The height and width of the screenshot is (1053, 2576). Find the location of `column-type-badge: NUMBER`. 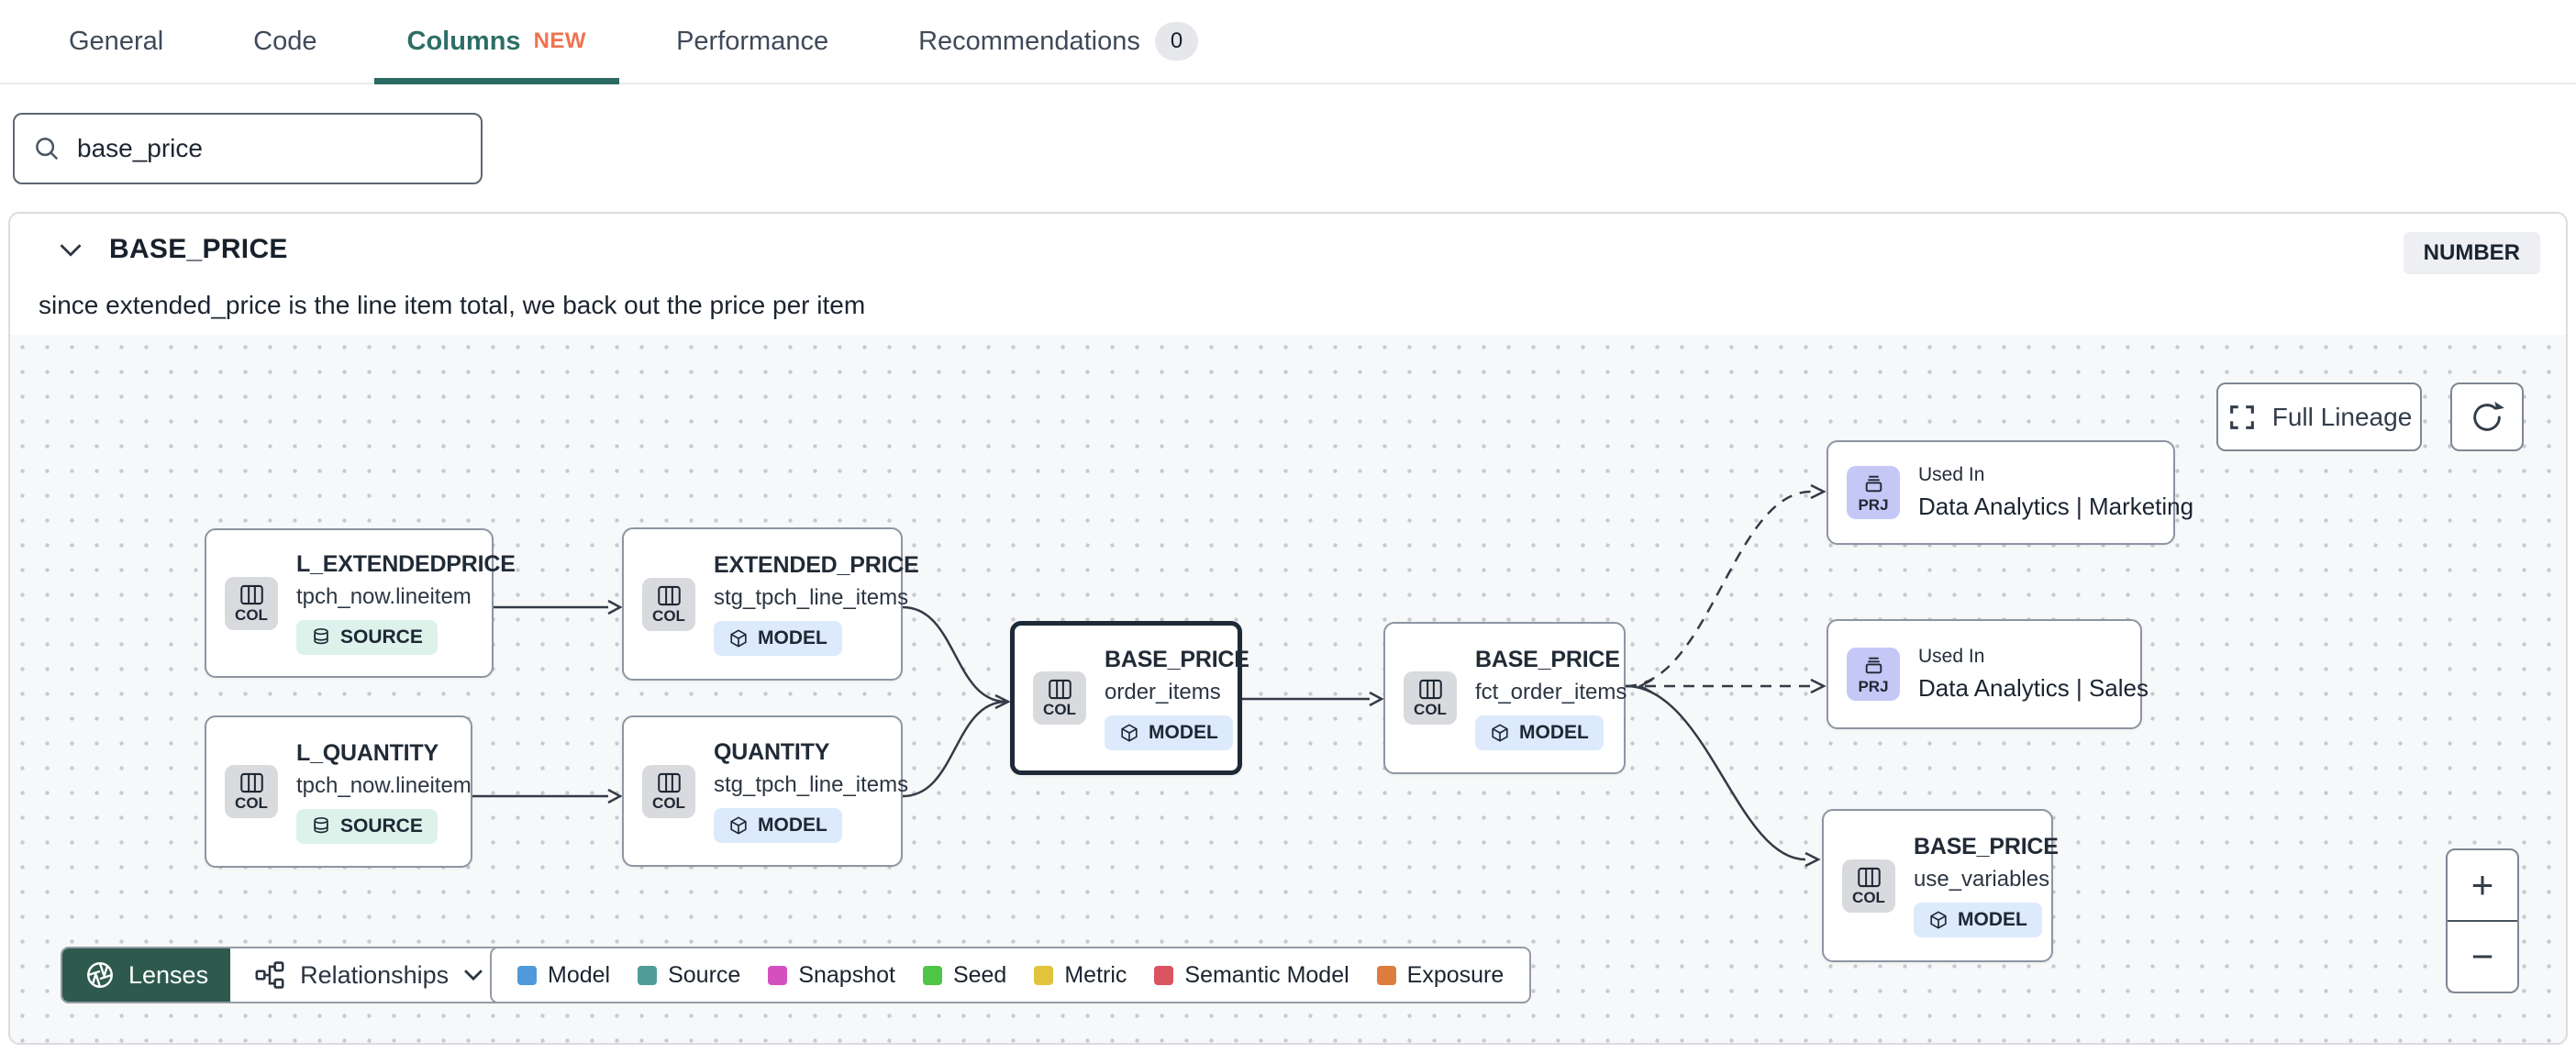

column-type-badge: NUMBER is located at coordinates (2471, 253).